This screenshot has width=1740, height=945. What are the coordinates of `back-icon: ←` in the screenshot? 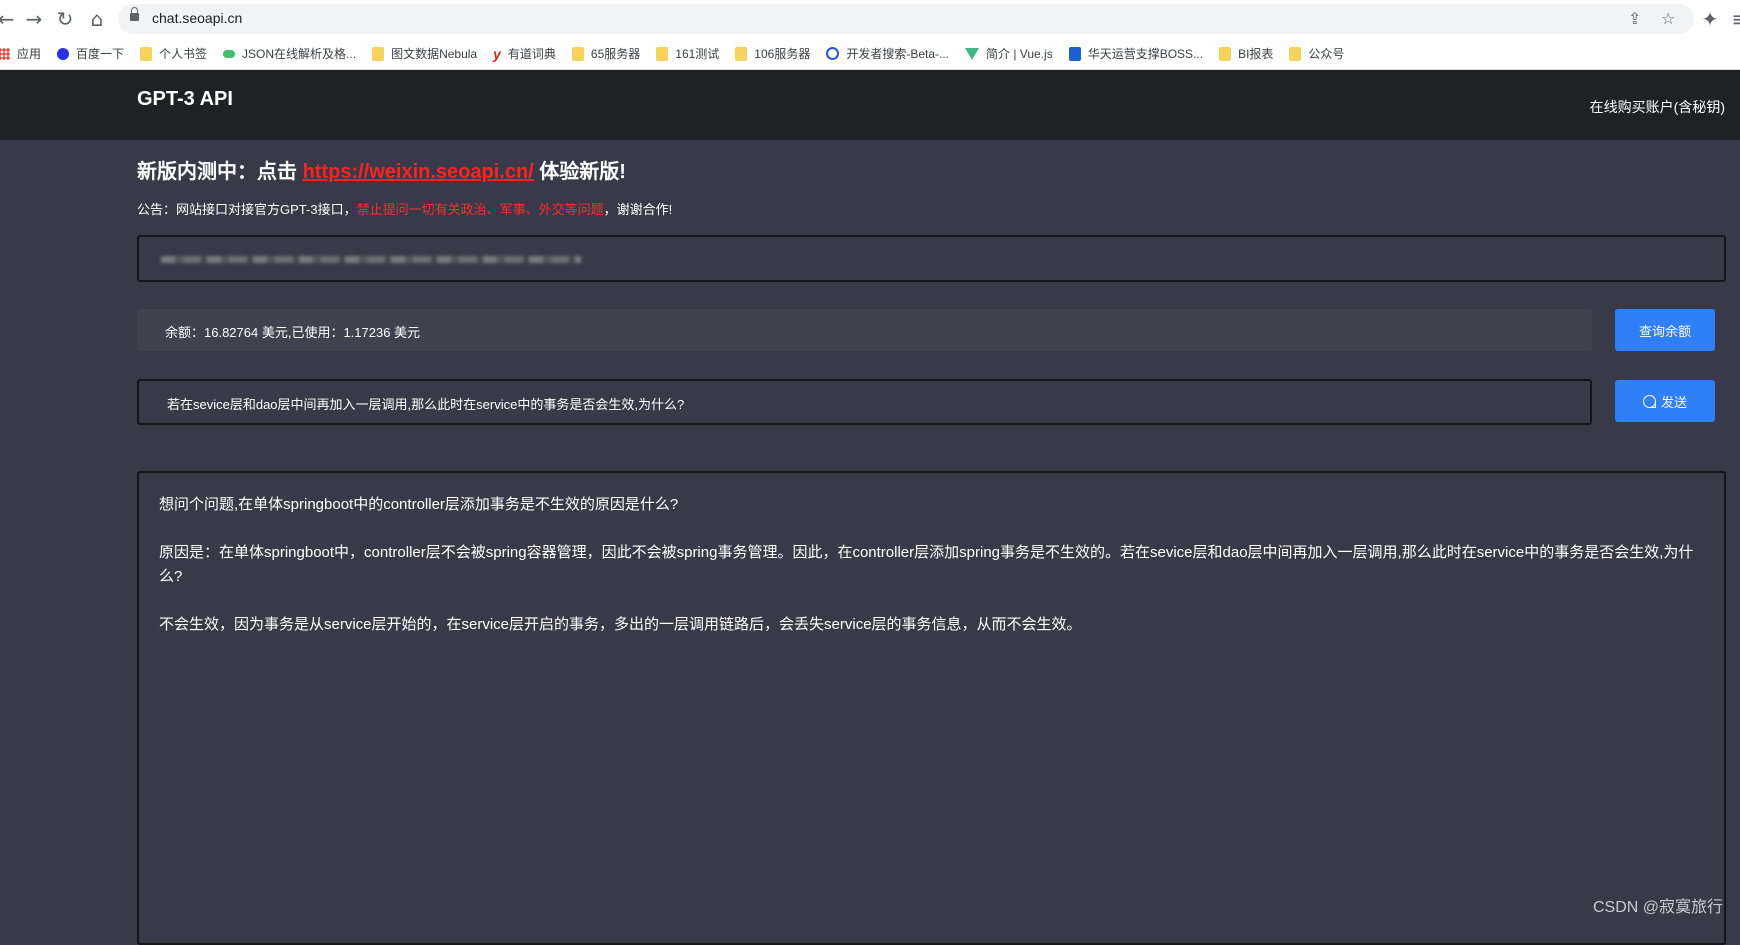 It's located at (10, 19).